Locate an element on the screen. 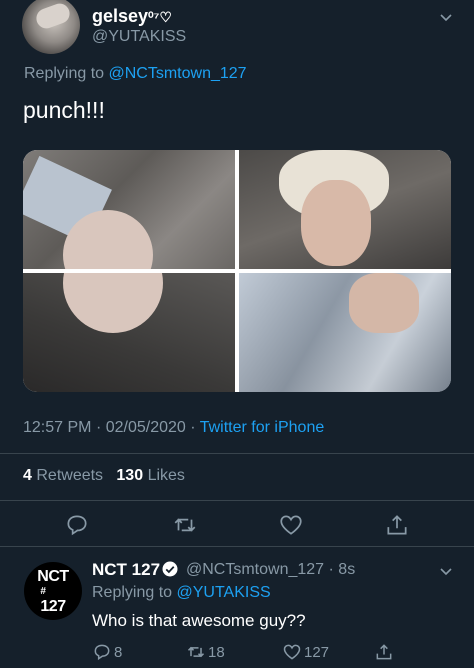 The image size is (474, 668). author-name-suffix: ⁰⁷♡ is located at coordinates (160, 17).